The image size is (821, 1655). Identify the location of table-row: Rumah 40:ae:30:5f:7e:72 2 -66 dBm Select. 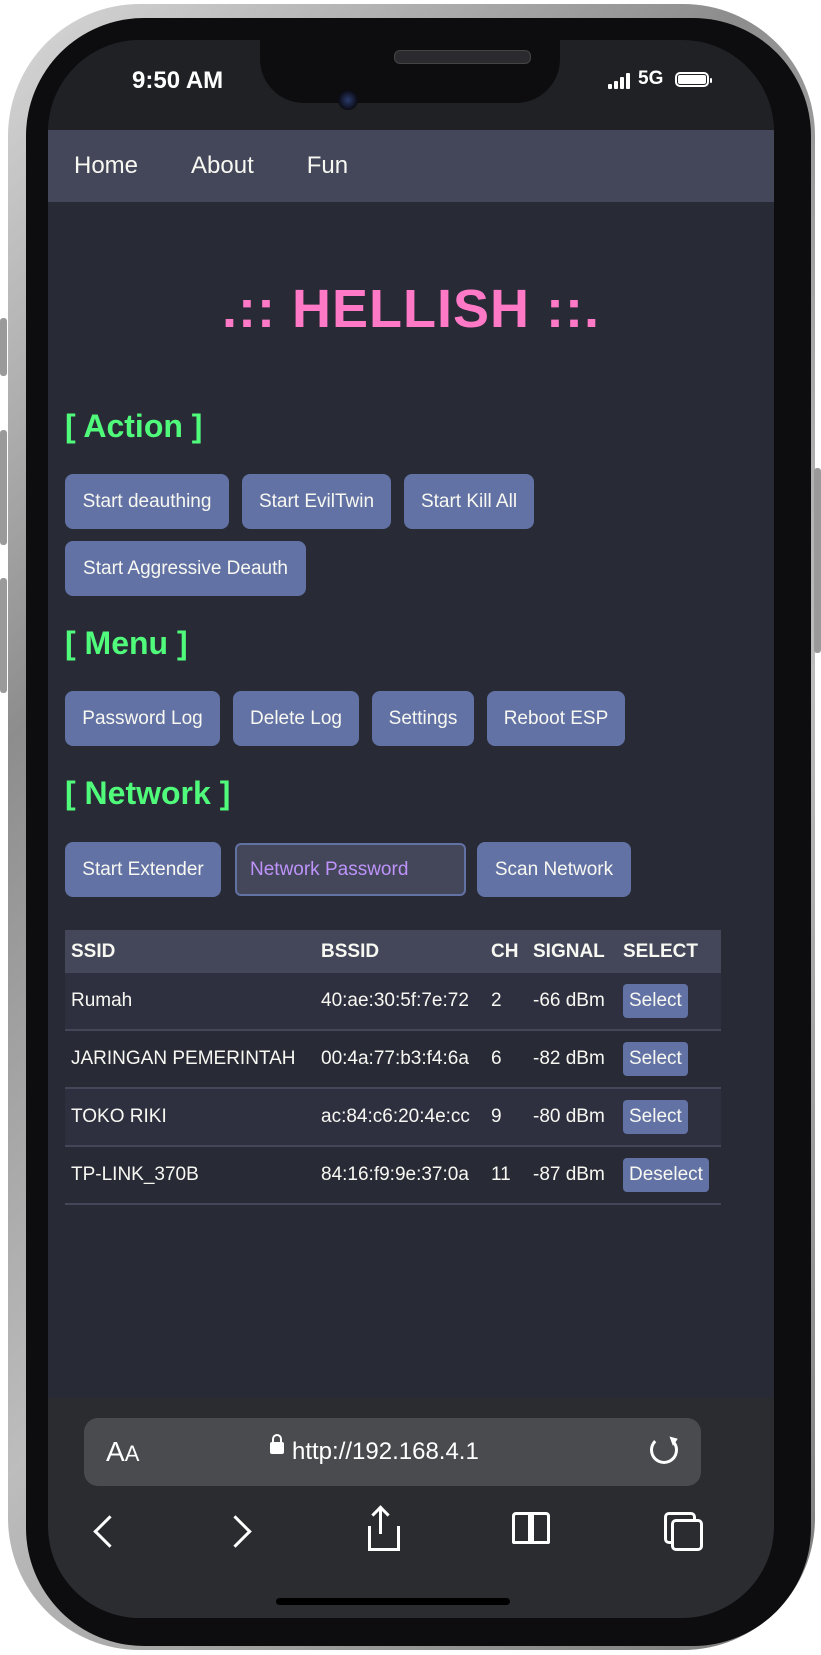
(393, 1002).